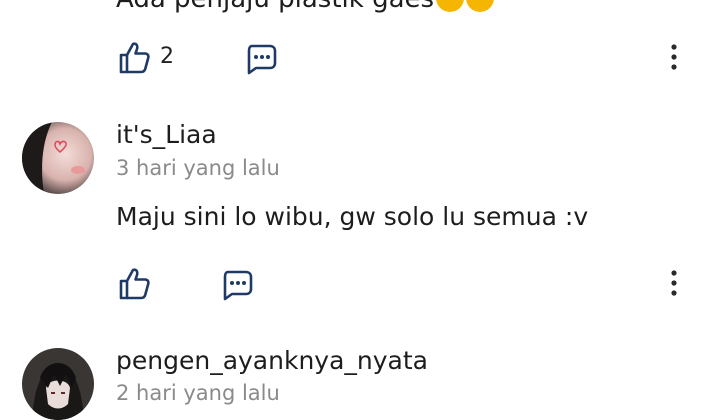 The height and width of the screenshot is (420, 720). Describe the element at coordinates (167, 56) in the screenshot. I see `like-count: 2` at that location.